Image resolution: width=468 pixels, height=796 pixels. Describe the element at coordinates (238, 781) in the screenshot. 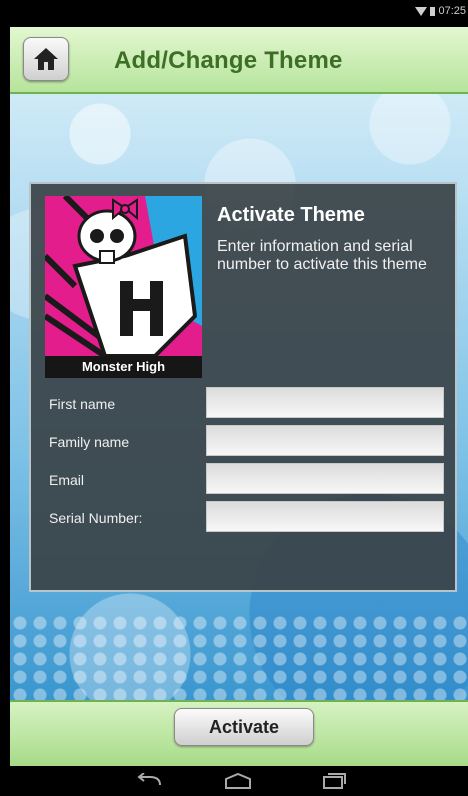

I see `home-nav-icon` at that location.